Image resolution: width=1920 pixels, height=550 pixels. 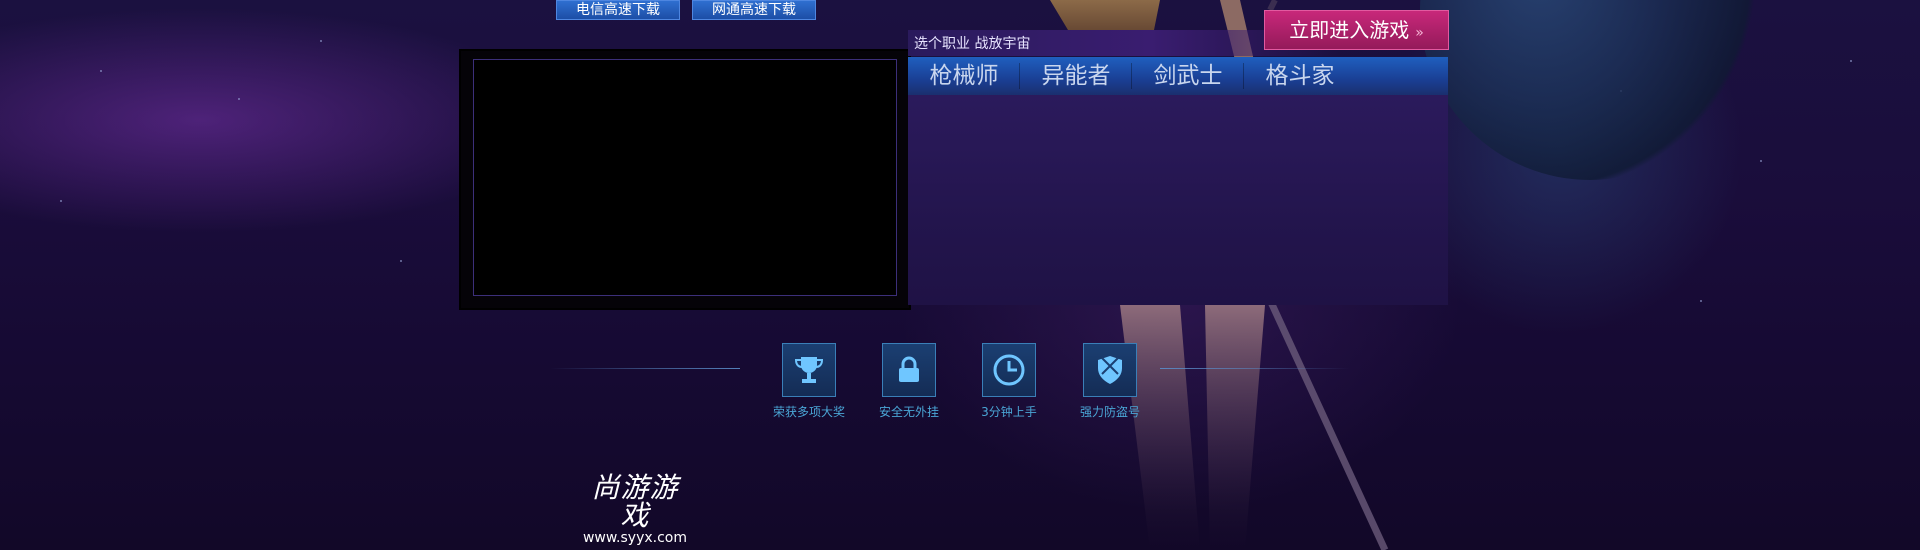 I want to click on feature-anti-theft: 强力防盗号, so click(x=1110, y=381).